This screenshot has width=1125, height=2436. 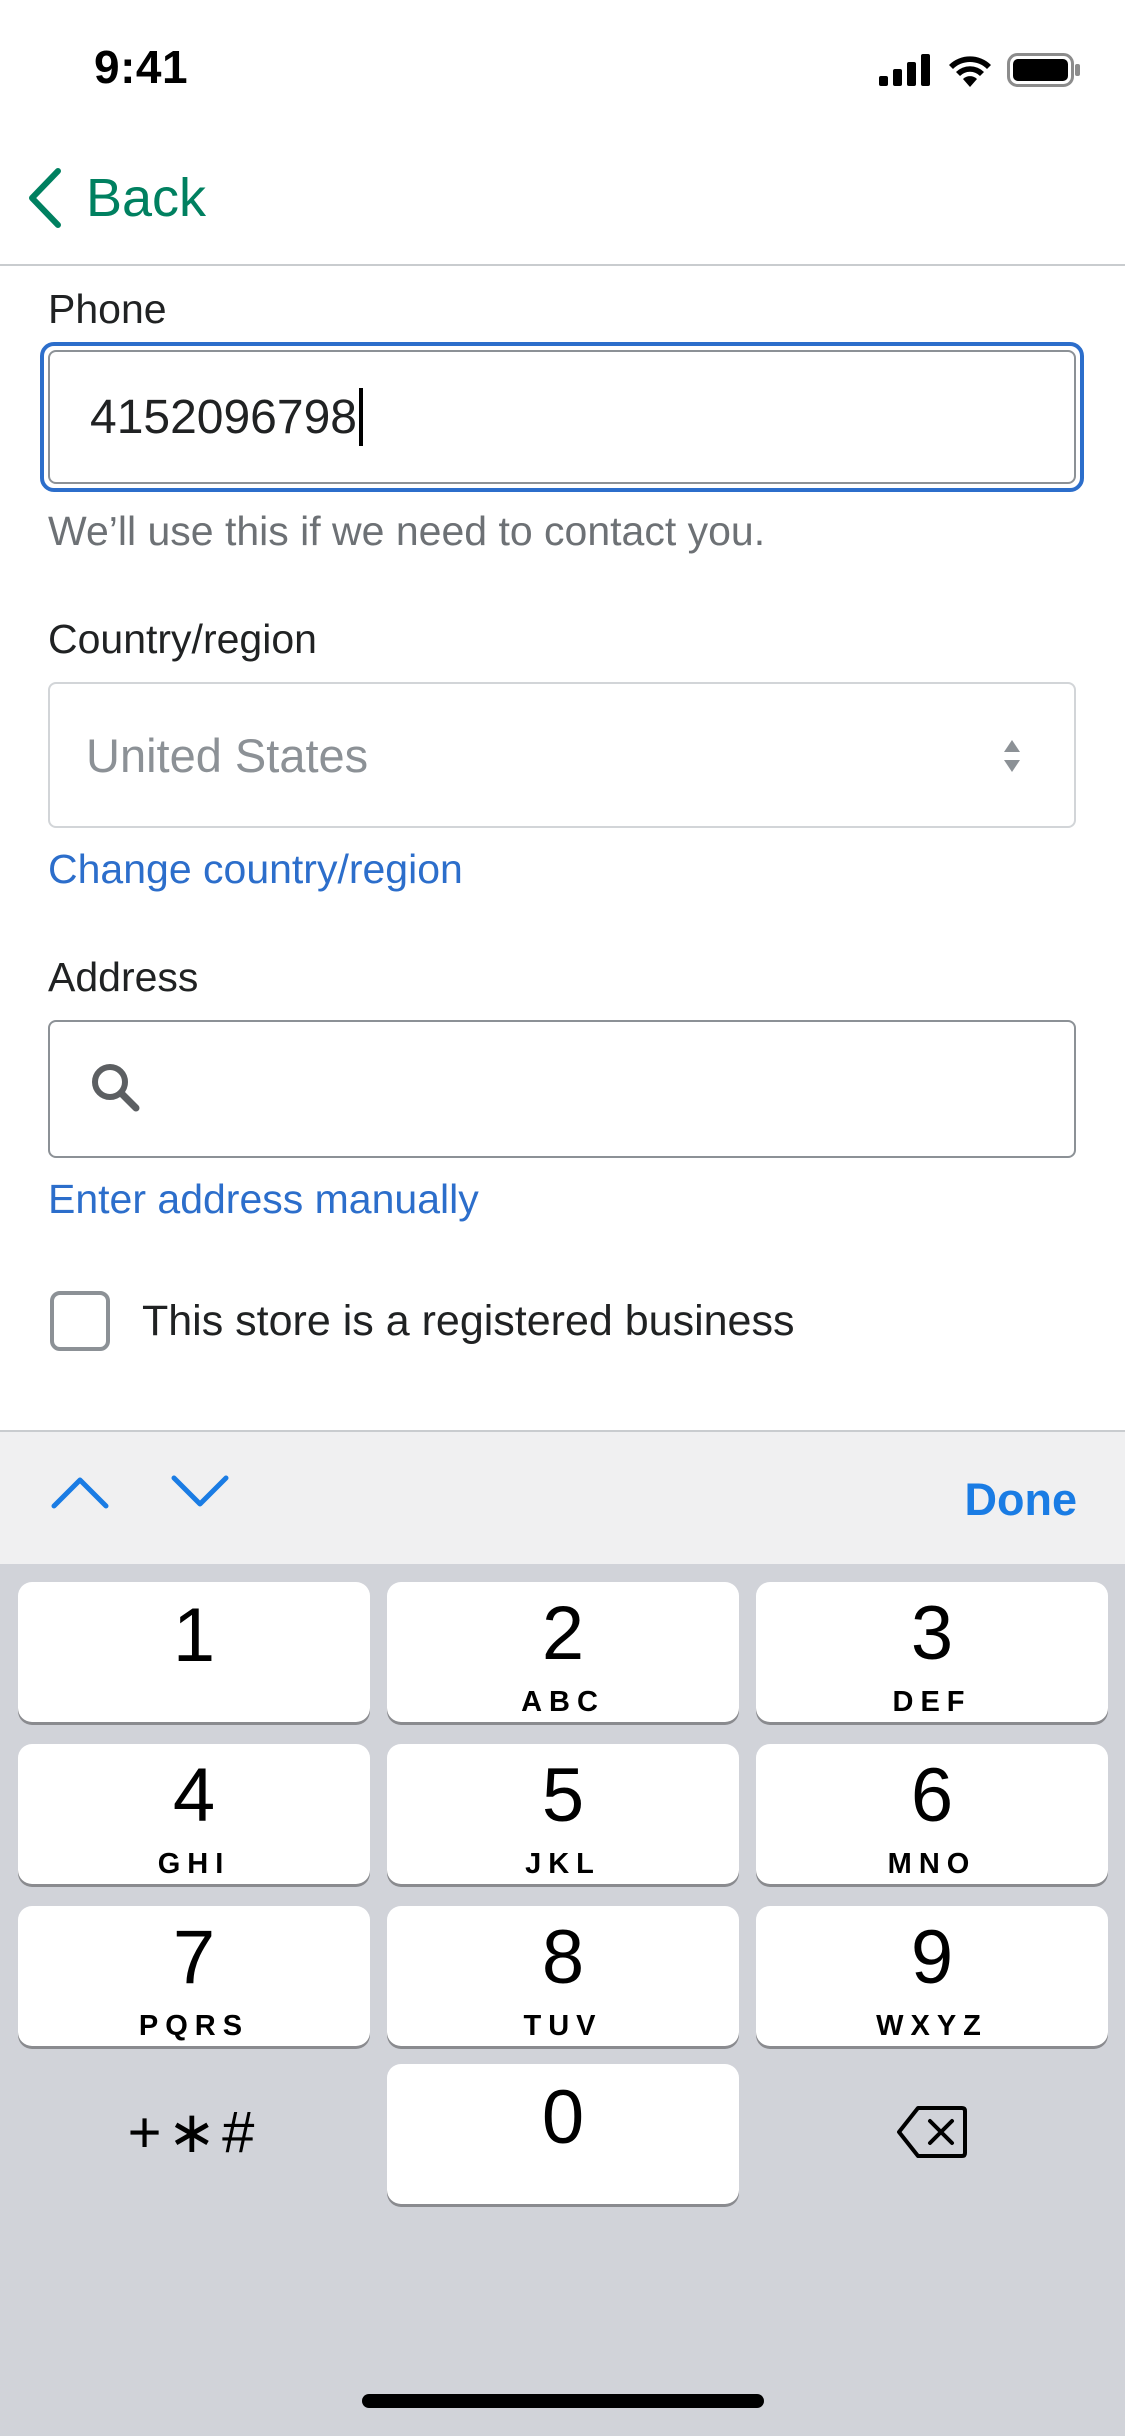 I want to click on status-bar: 9:41, so click(x=562, y=67).